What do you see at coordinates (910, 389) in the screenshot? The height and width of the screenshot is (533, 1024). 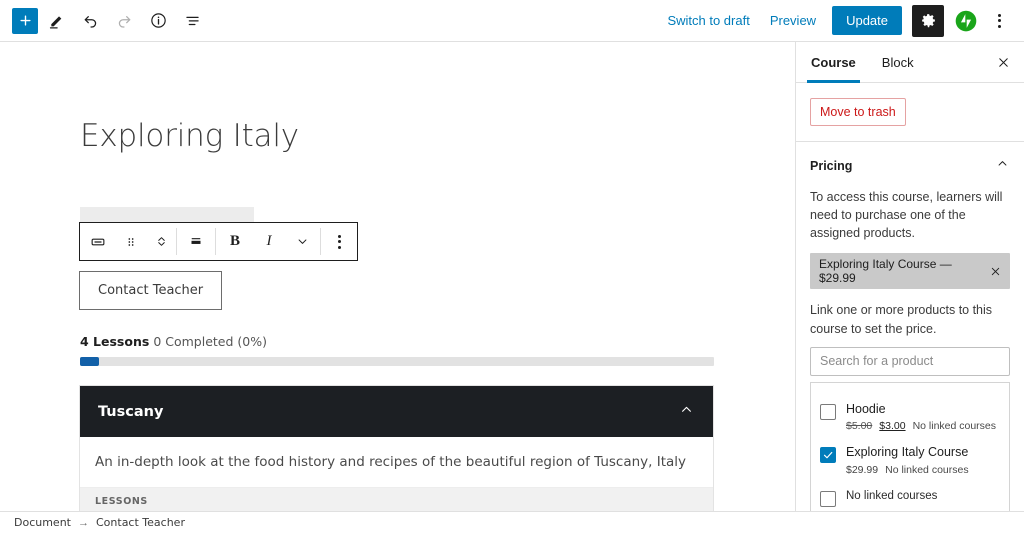 I see `list-item: $0.00 $0.00 No linked courses` at bounding box center [910, 389].